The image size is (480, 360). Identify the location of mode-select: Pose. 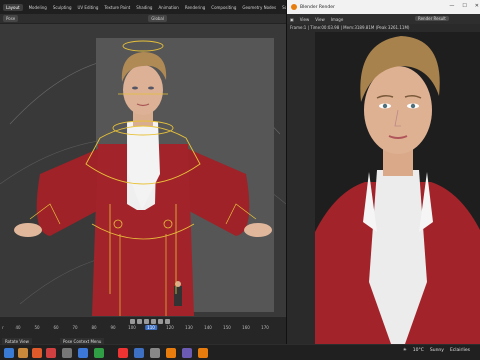
(11, 18).